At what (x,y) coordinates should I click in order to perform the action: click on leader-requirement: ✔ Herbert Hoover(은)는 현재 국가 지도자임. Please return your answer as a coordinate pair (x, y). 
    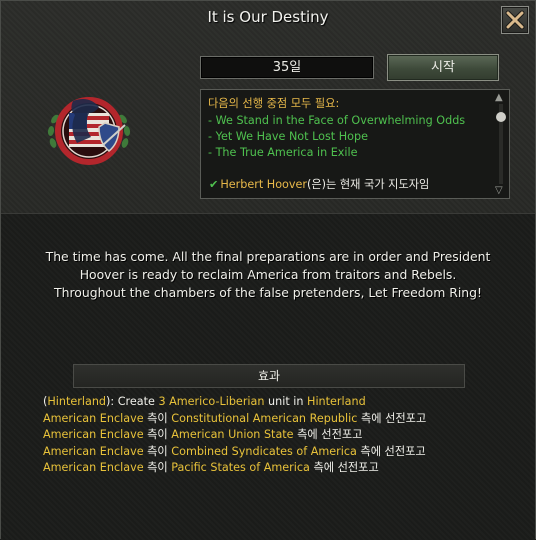
    Looking at the image, I should click on (319, 184).